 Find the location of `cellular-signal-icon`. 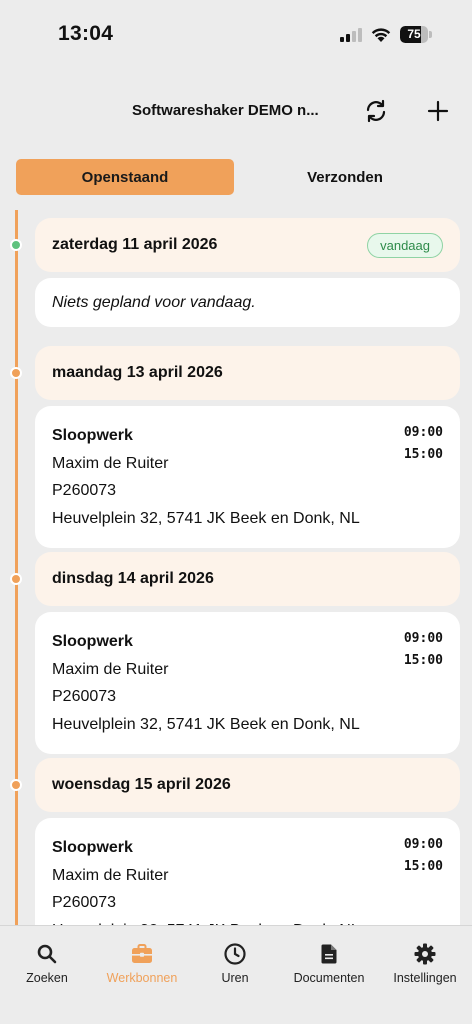

cellular-signal-icon is located at coordinates (351, 35).